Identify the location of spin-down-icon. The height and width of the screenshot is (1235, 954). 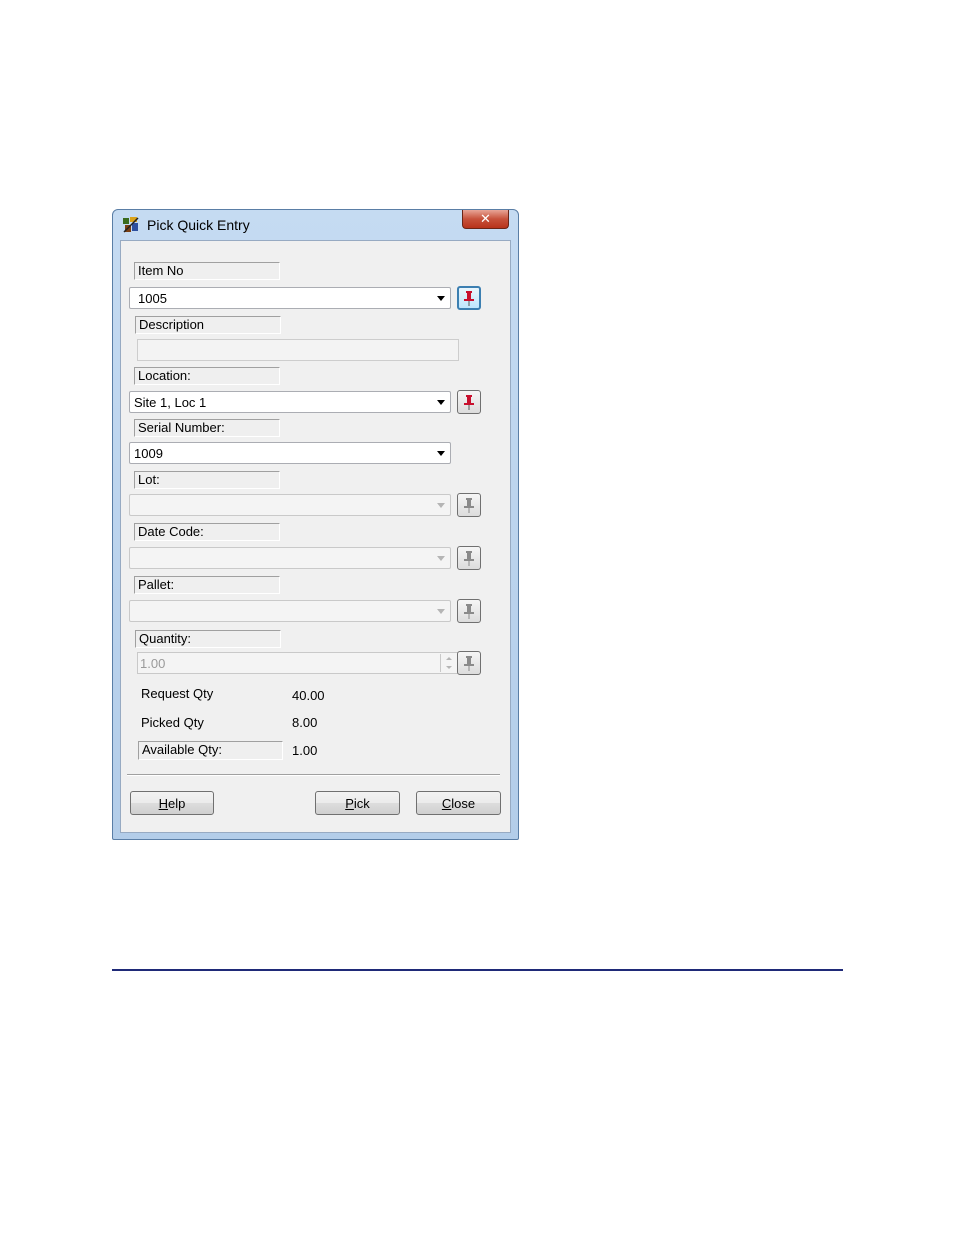
(449, 667).